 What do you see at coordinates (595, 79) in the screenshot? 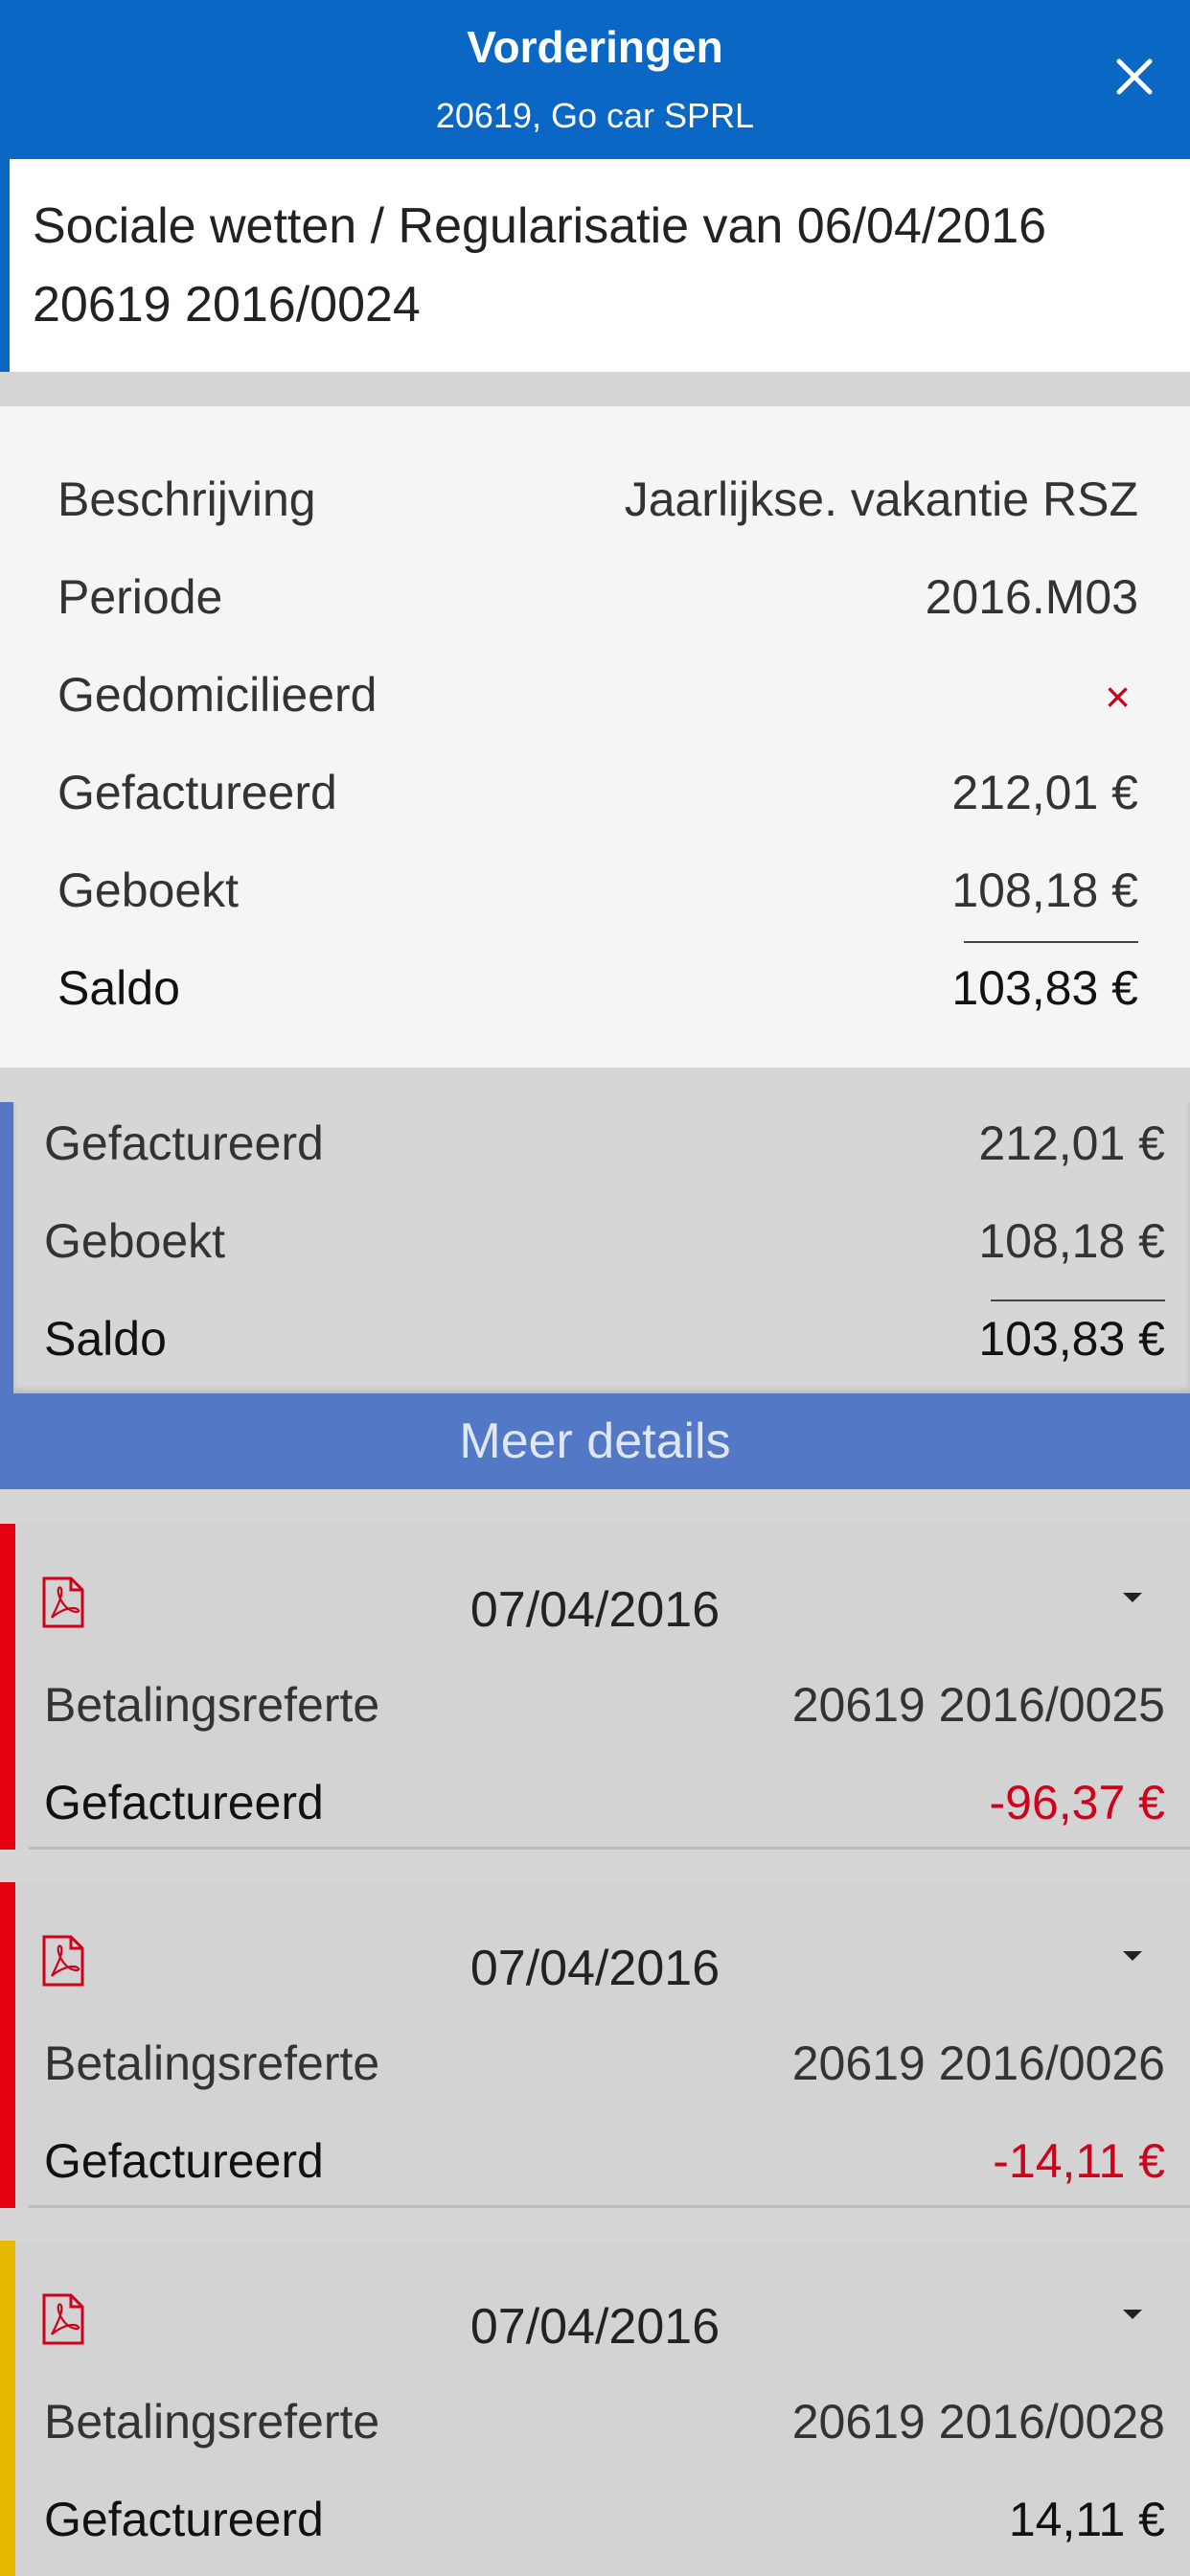
I see `header-bar: Vorderingen 20619, Go car SPRL` at bounding box center [595, 79].